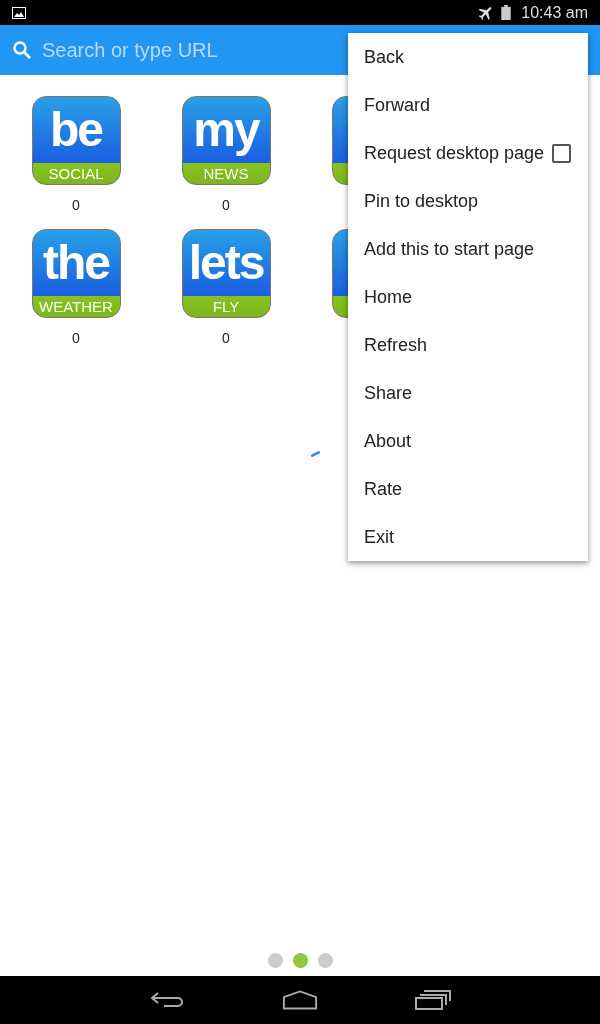 This screenshot has width=600, height=1024. Describe the element at coordinates (468, 345) in the screenshot. I see `menu-item: Refresh` at that location.